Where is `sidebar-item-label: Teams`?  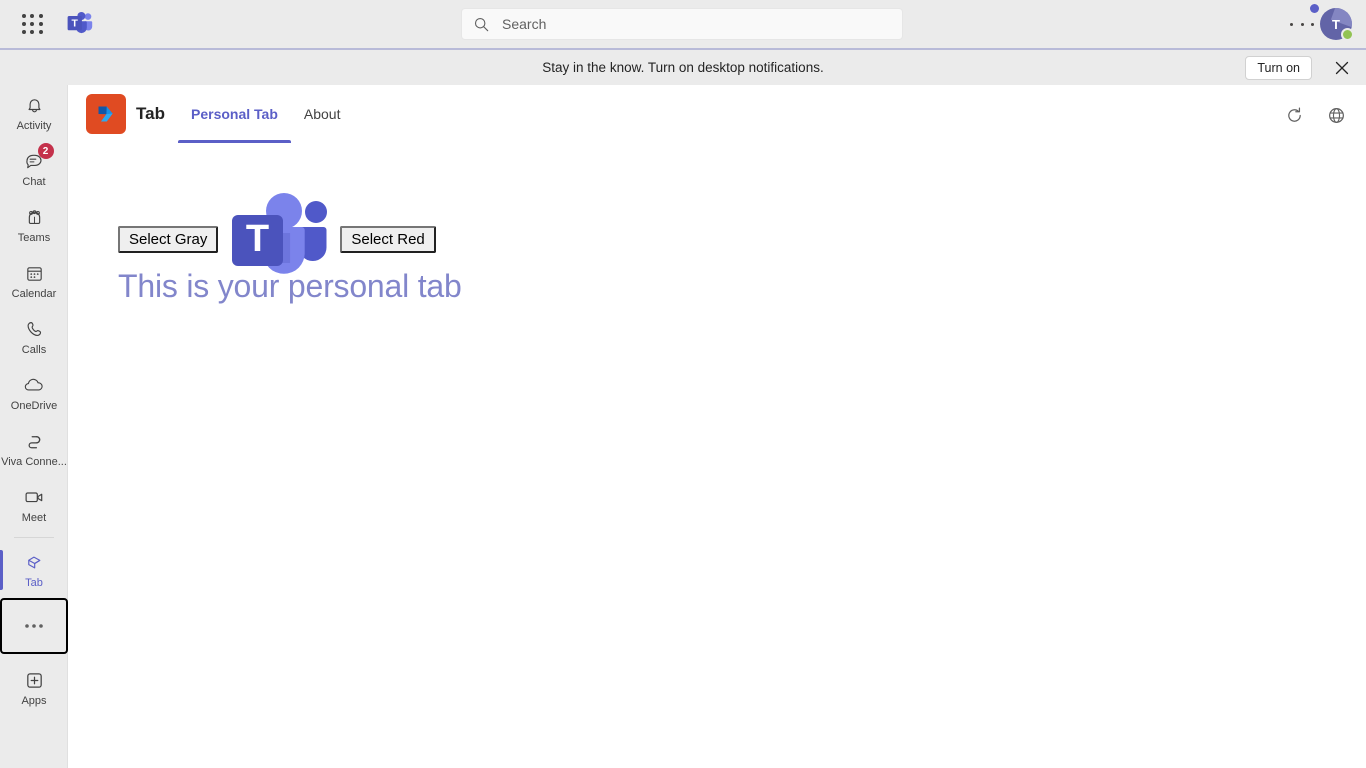 sidebar-item-label: Teams is located at coordinates (34, 238).